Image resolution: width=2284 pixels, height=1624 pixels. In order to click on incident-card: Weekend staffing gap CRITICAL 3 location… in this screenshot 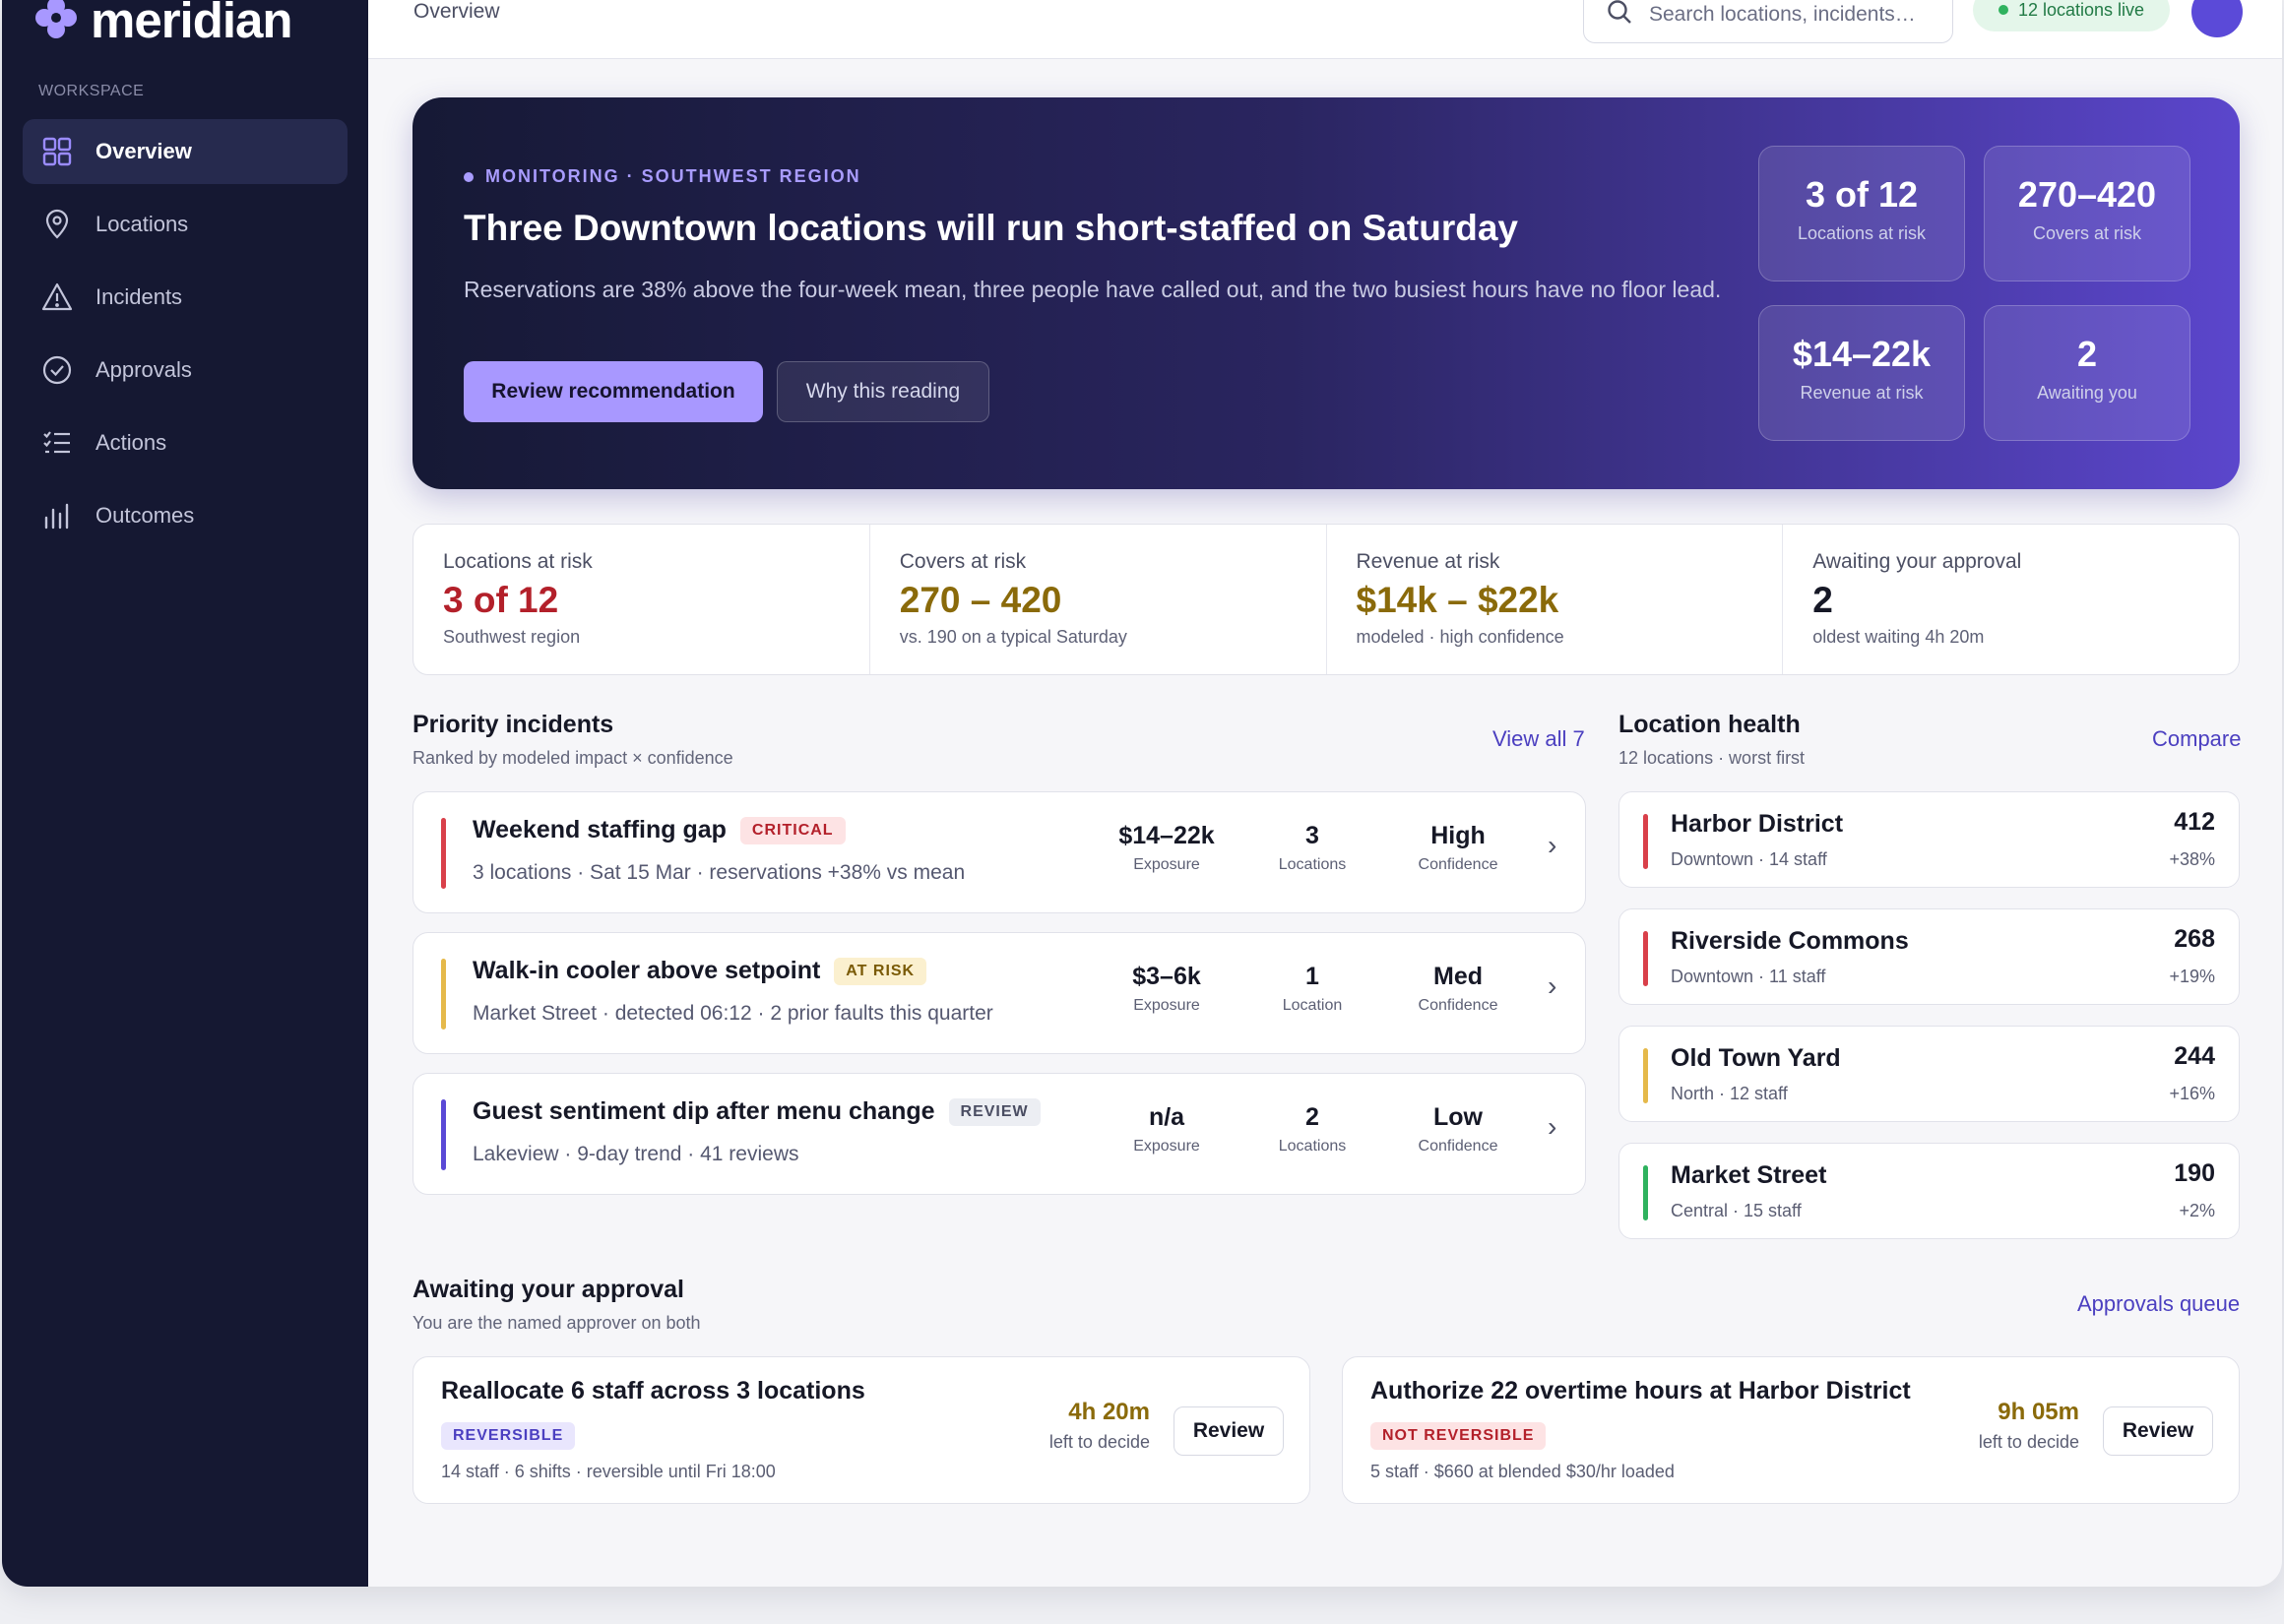, I will do `click(999, 852)`.